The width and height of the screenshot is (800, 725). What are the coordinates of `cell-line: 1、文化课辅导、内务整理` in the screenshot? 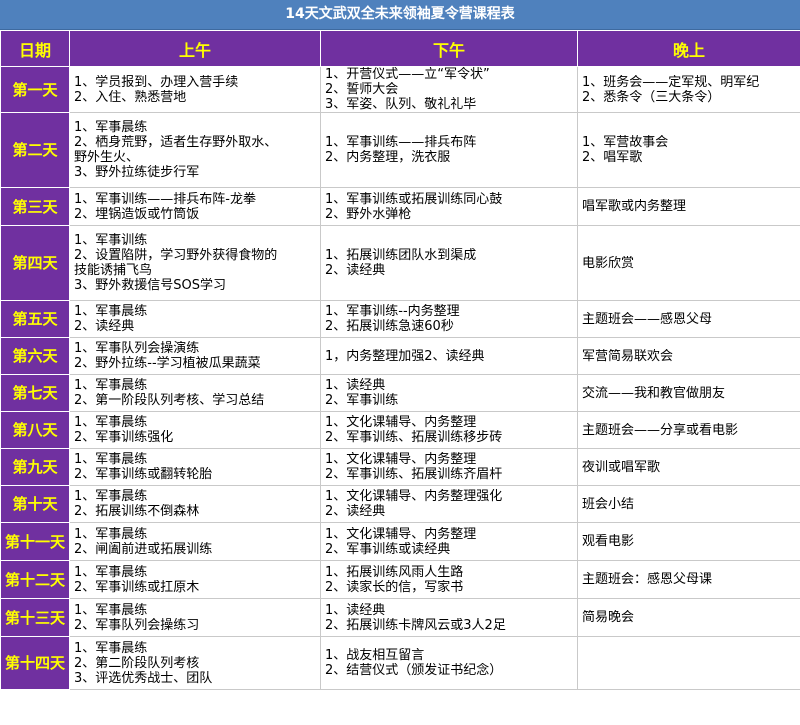 It's located at (401, 459).